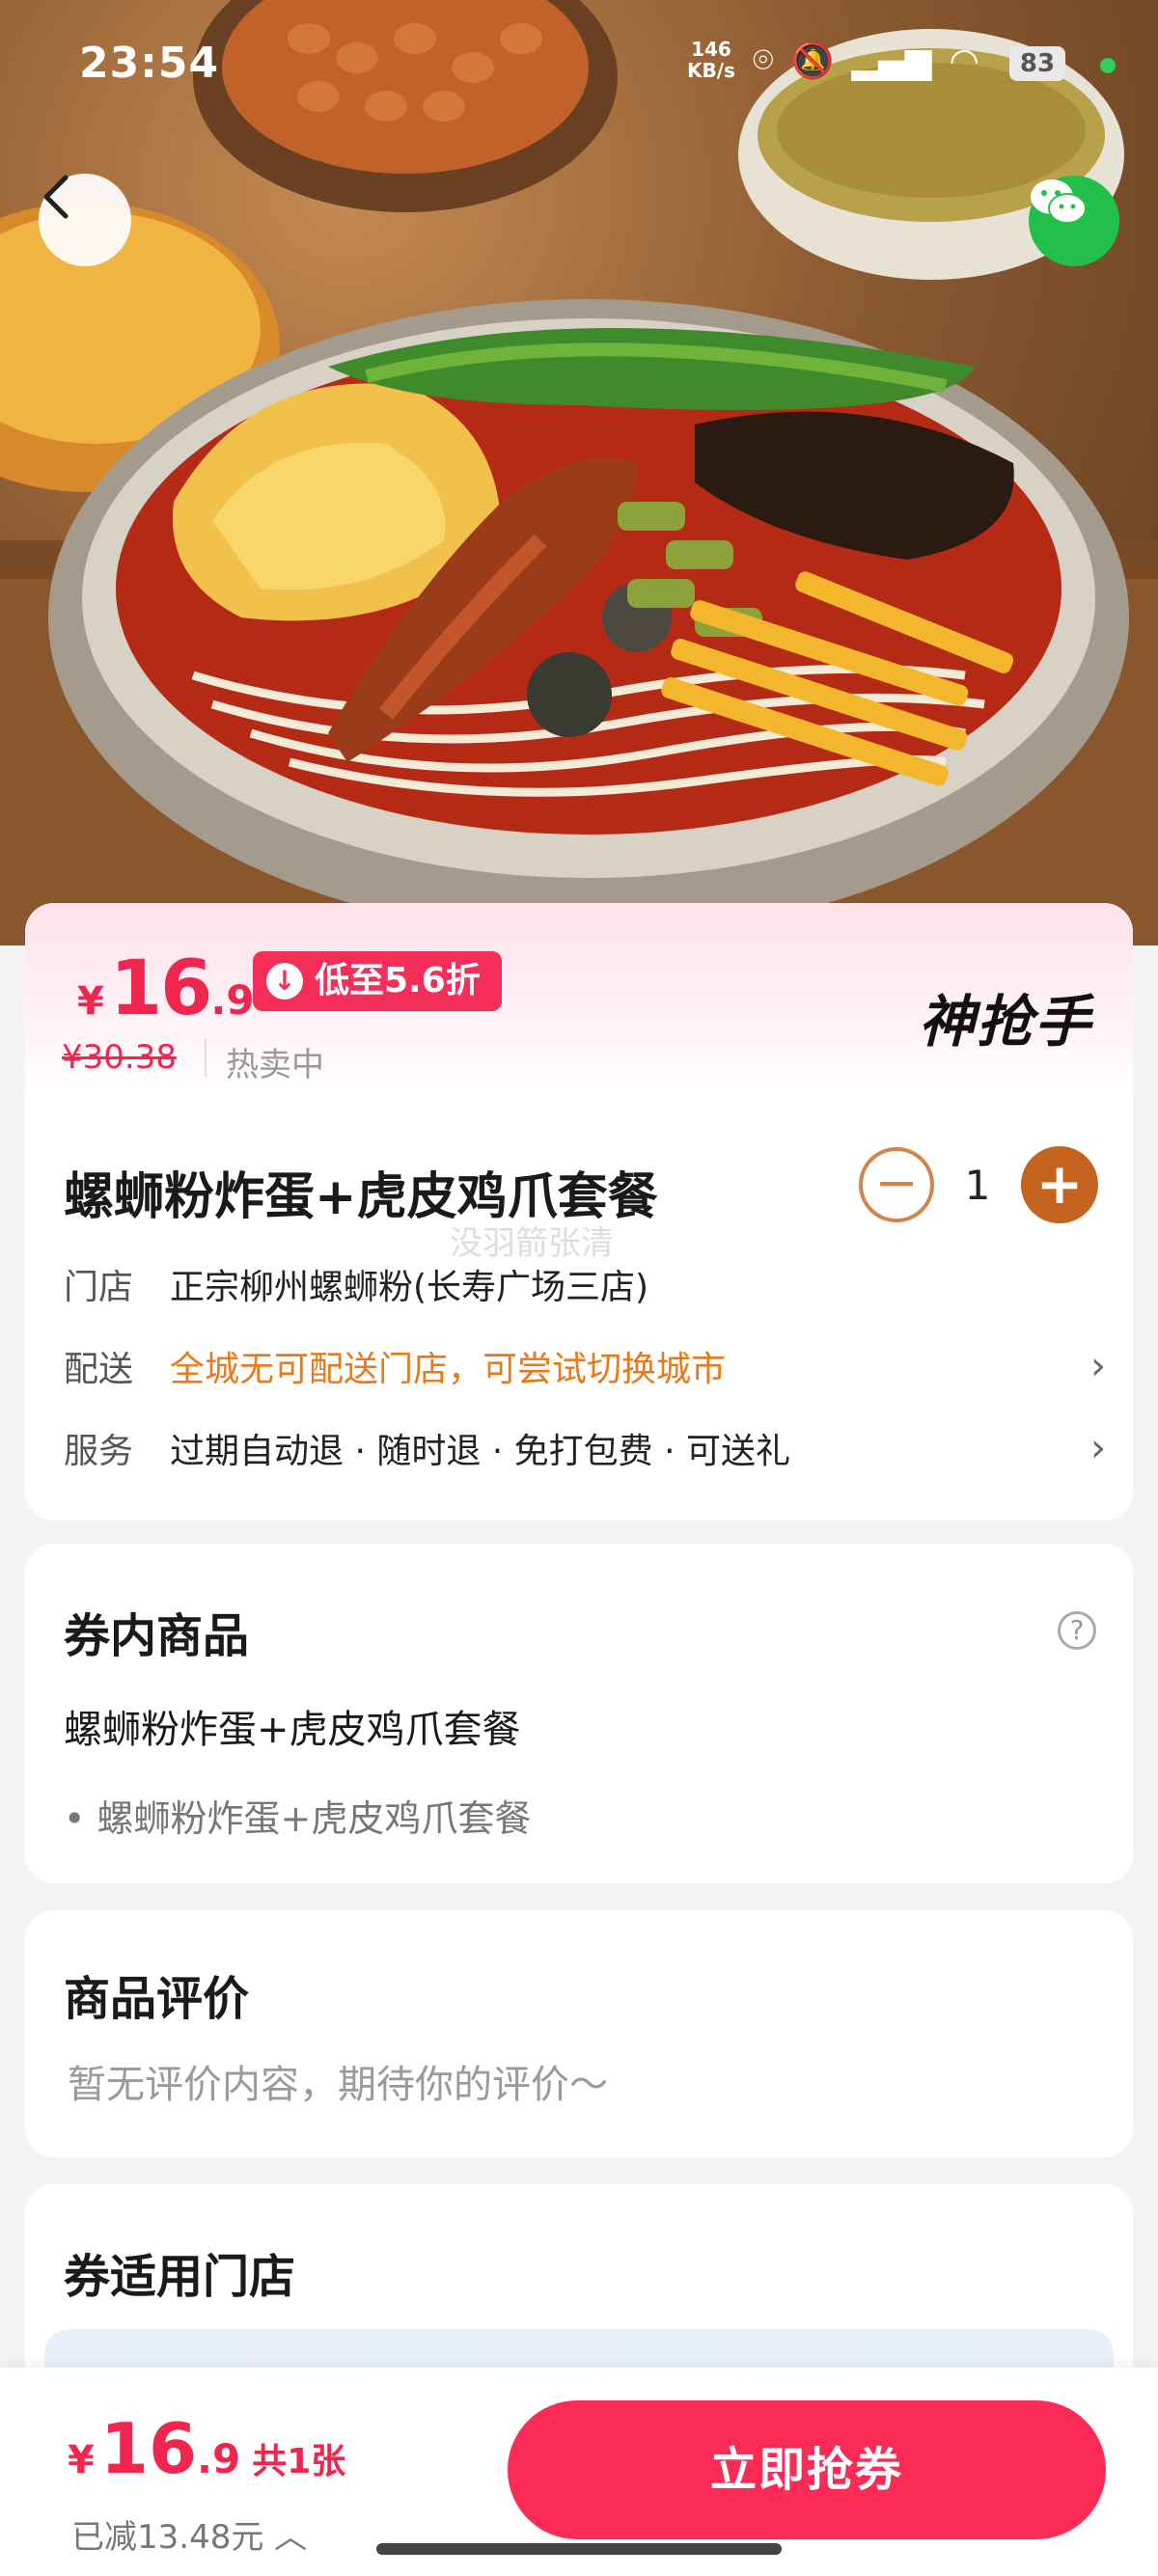 The width and height of the screenshot is (1158, 2576). Describe the element at coordinates (275, 1065) in the screenshot. I see `sales-status: 热卖中` at that location.